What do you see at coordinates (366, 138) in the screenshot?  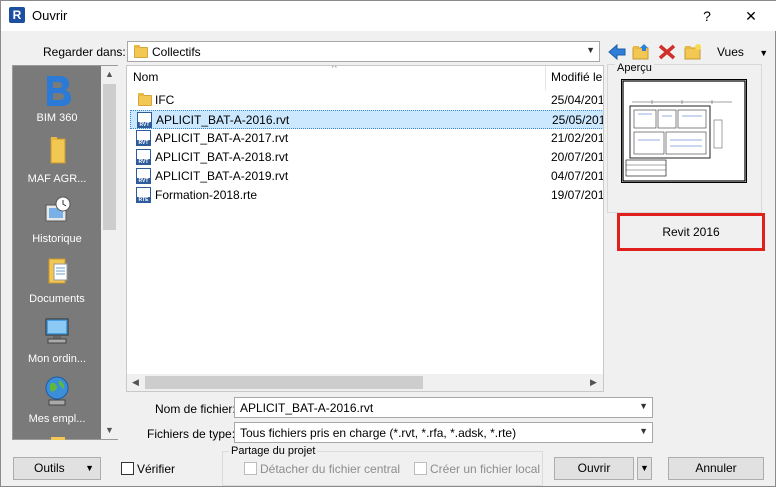 I see `list-item: APLICIT_BAT-A-2017.rvt 21/02/2018` at bounding box center [366, 138].